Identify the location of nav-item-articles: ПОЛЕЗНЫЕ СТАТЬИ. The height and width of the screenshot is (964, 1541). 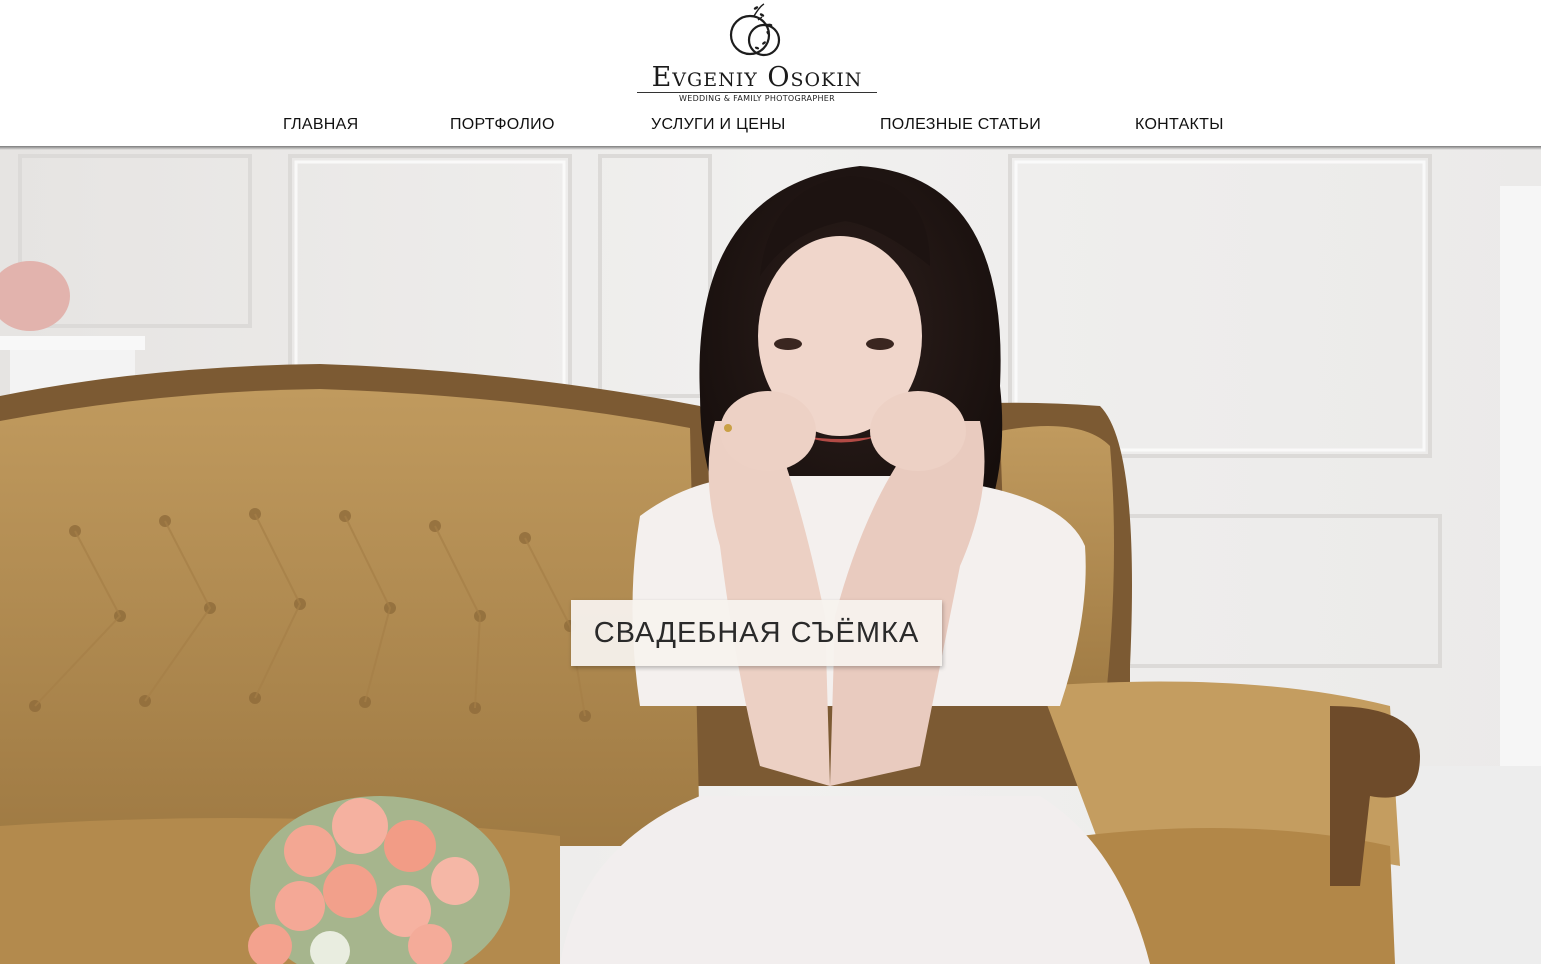
(960, 125).